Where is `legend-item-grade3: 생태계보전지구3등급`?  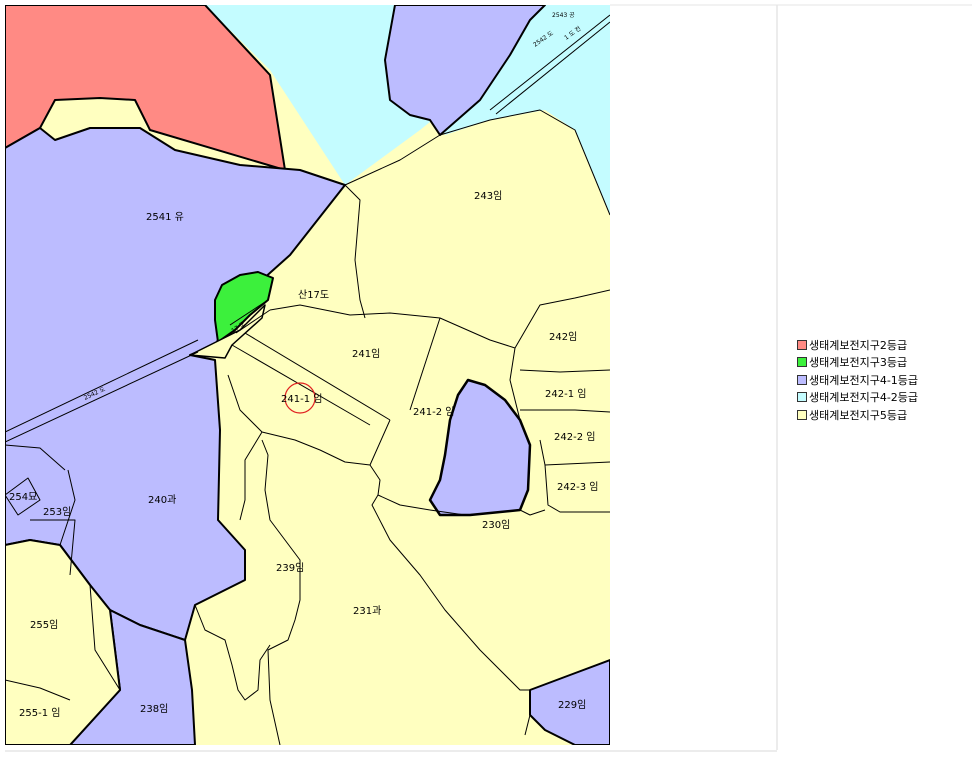 legend-item-grade3: 생태계보전지구3등급 is located at coordinates (857, 363).